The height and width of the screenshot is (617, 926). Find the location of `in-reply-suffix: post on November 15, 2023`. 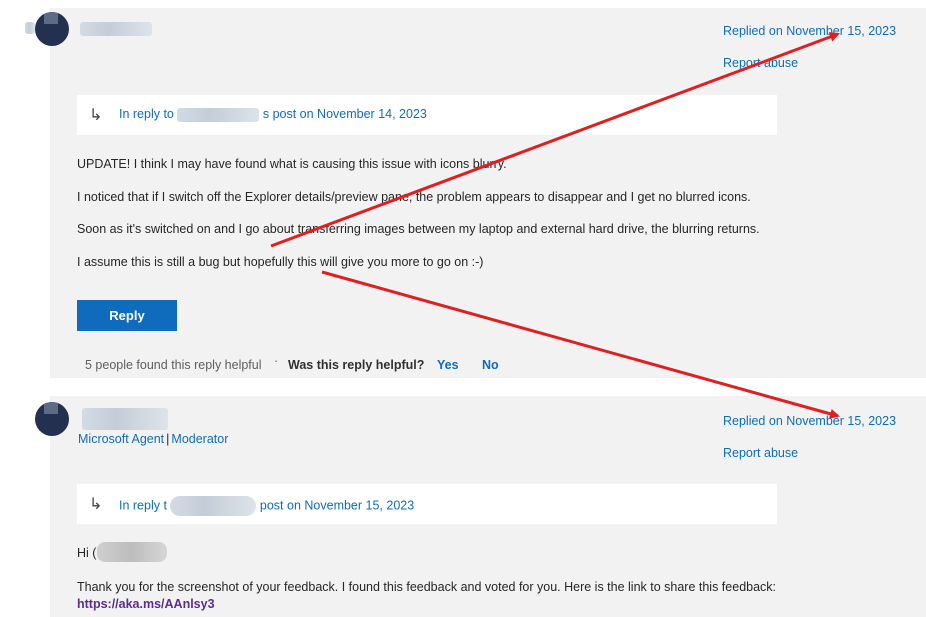

in-reply-suffix: post on November 15, 2023 is located at coordinates (337, 505).